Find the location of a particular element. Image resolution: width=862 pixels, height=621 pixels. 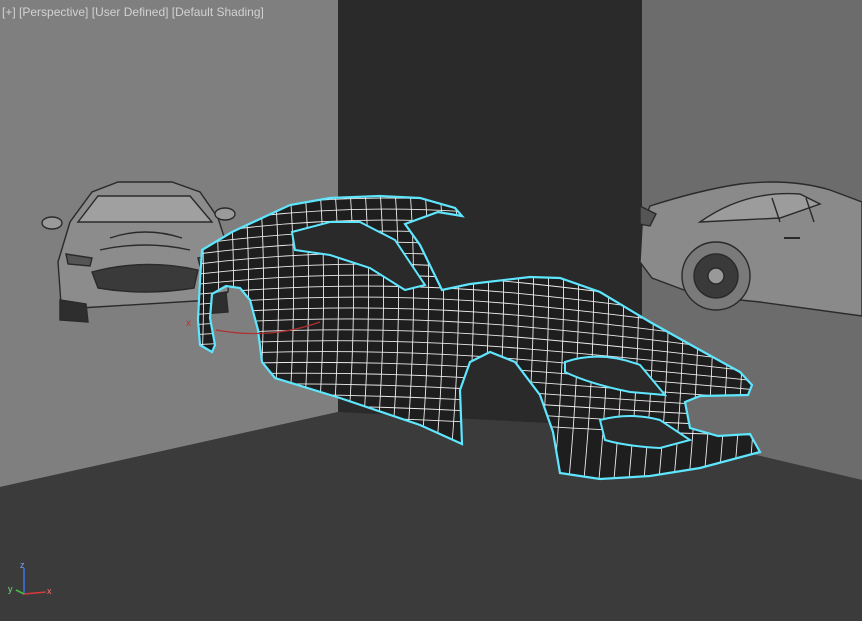

x-axis-label: x is located at coordinates (49, 591).